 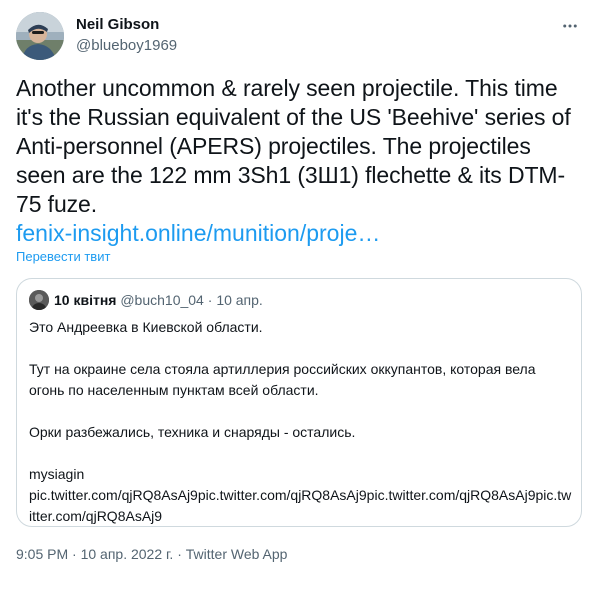 What do you see at coordinates (239, 300) in the screenshot?
I see `quote-date: 10 апр.` at bounding box center [239, 300].